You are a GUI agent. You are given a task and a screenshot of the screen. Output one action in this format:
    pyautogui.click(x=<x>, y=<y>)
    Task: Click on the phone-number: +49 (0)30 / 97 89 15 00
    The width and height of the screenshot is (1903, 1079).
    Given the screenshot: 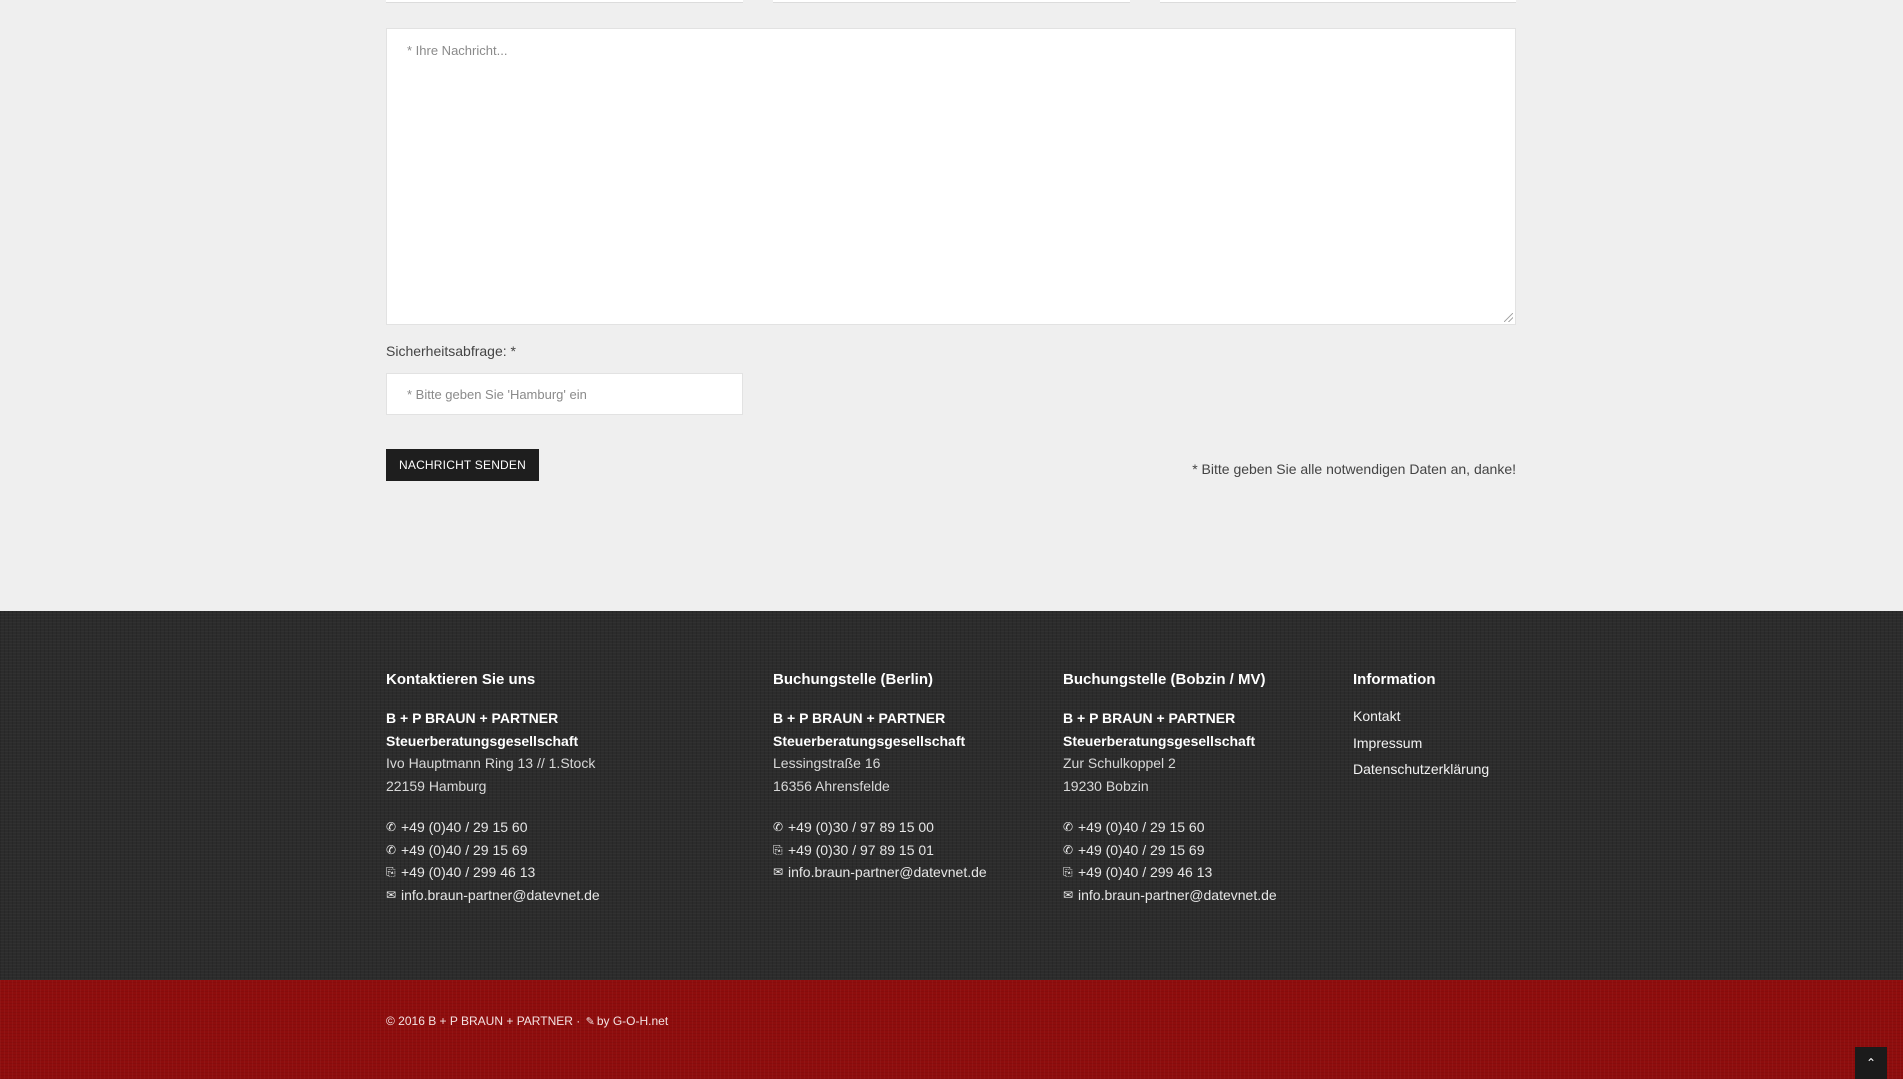 What is the action you would take?
    pyautogui.click(x=861, y=827)
    